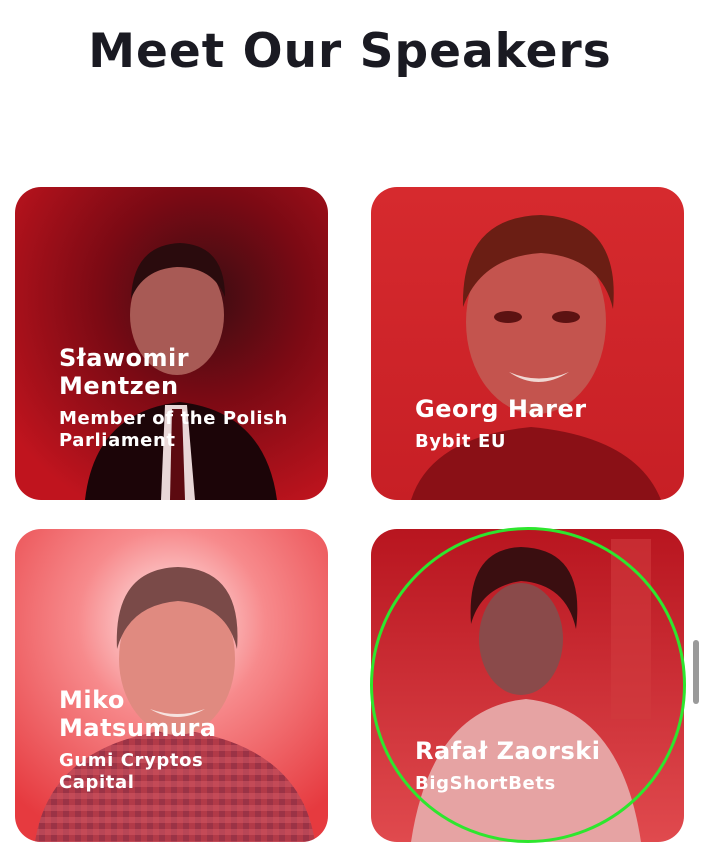  I want to click on speaker-name: Sławomir Mentzen, so click(124, 372).